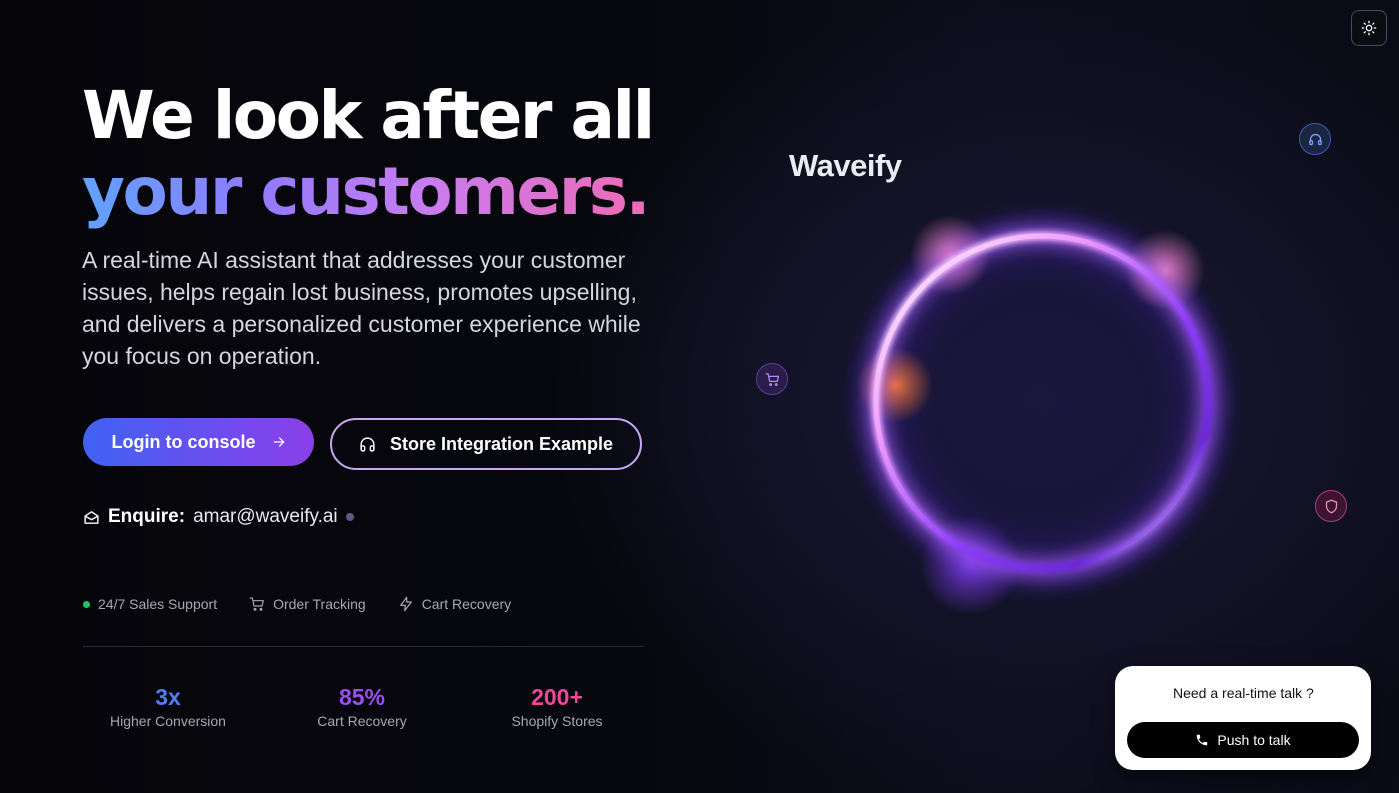 Image resolution: width=1399 pixels, height=793 pixels. I want to click on chat-widget-header: Need a real-time talk ?, so click(1221, 693).